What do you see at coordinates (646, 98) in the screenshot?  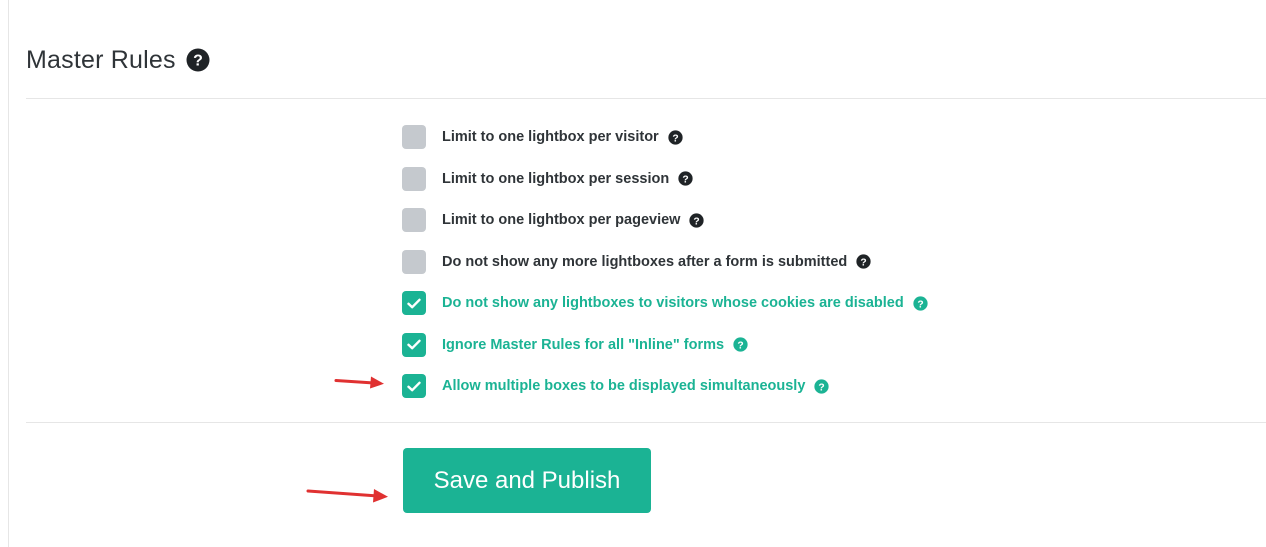 I see `divider-top` at bounding box center [646, 98].